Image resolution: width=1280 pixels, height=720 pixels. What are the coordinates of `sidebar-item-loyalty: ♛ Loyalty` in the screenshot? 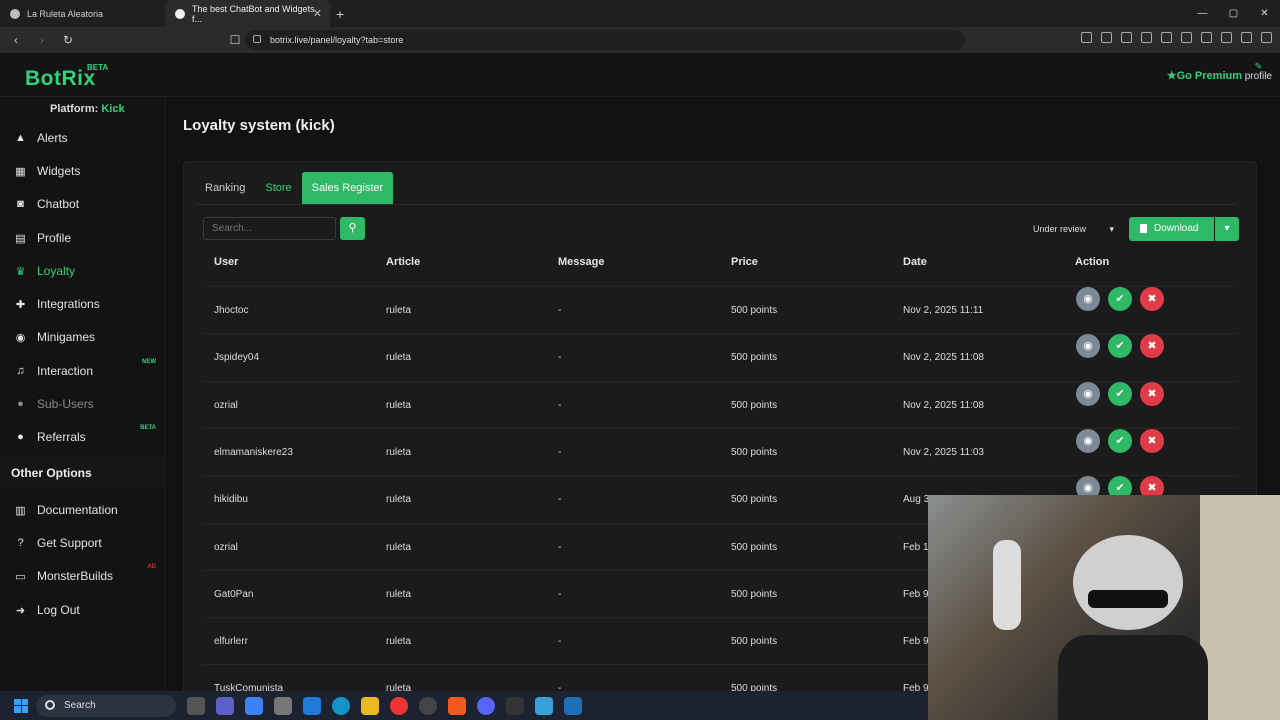 It's located at (89, 271).